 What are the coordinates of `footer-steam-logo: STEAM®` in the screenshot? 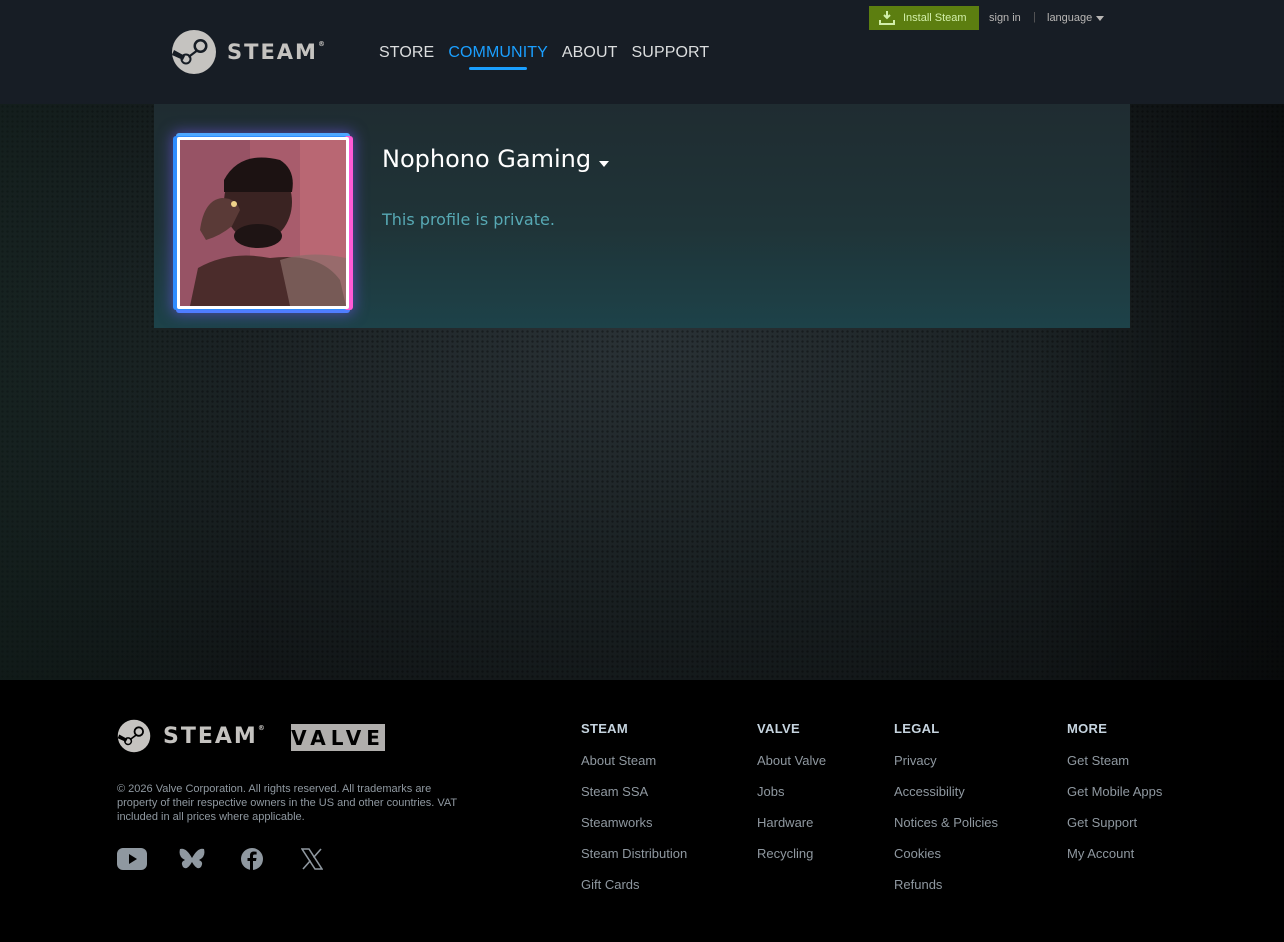 It's located at (192, 736).